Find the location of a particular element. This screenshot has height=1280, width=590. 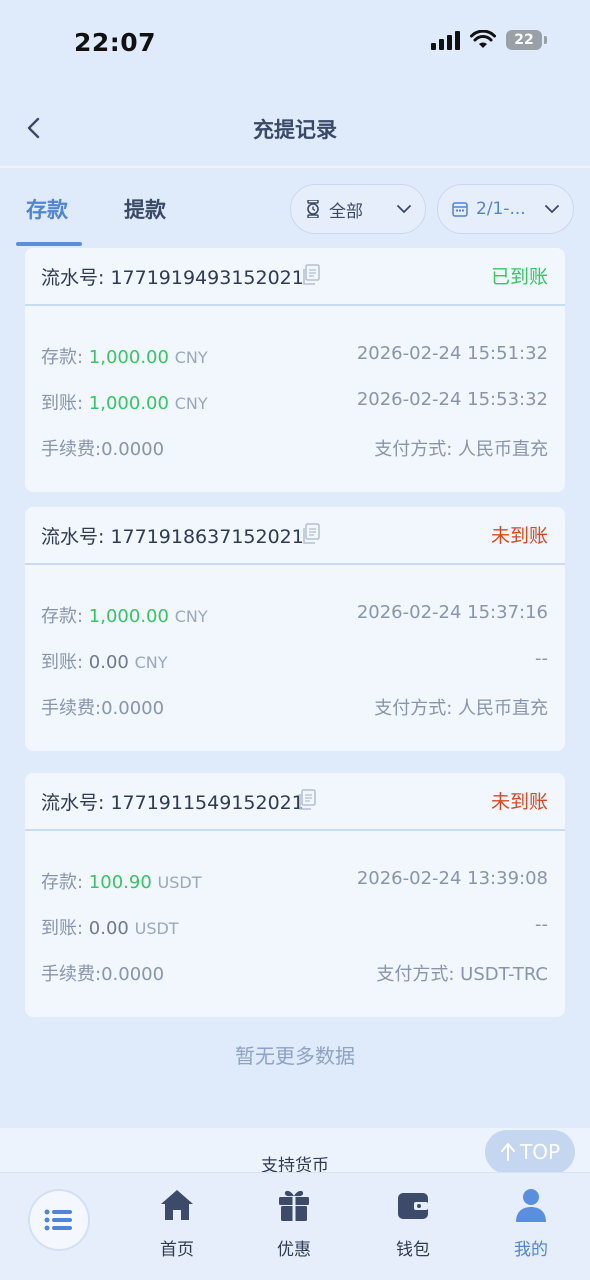

fee-row: 手续费:0.0000 支付方式: USDT-TRC is located at coordinates (294, 975).